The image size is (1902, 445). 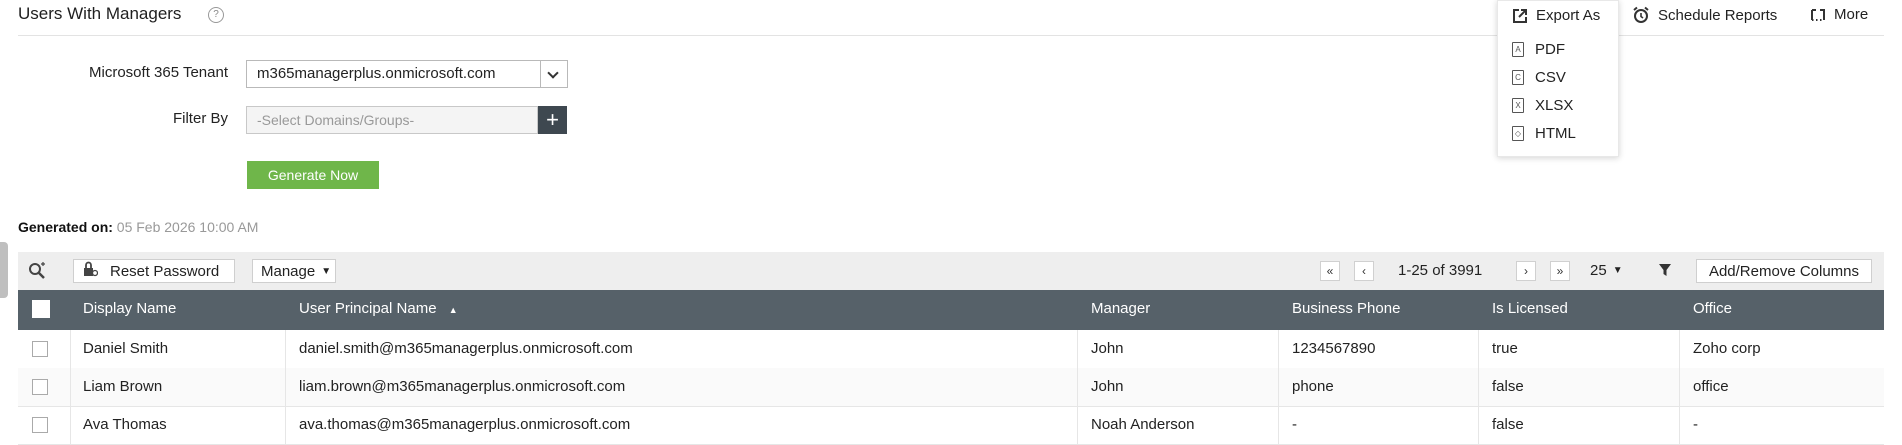 I want to click on search-icon, so click(x=37, y=273).